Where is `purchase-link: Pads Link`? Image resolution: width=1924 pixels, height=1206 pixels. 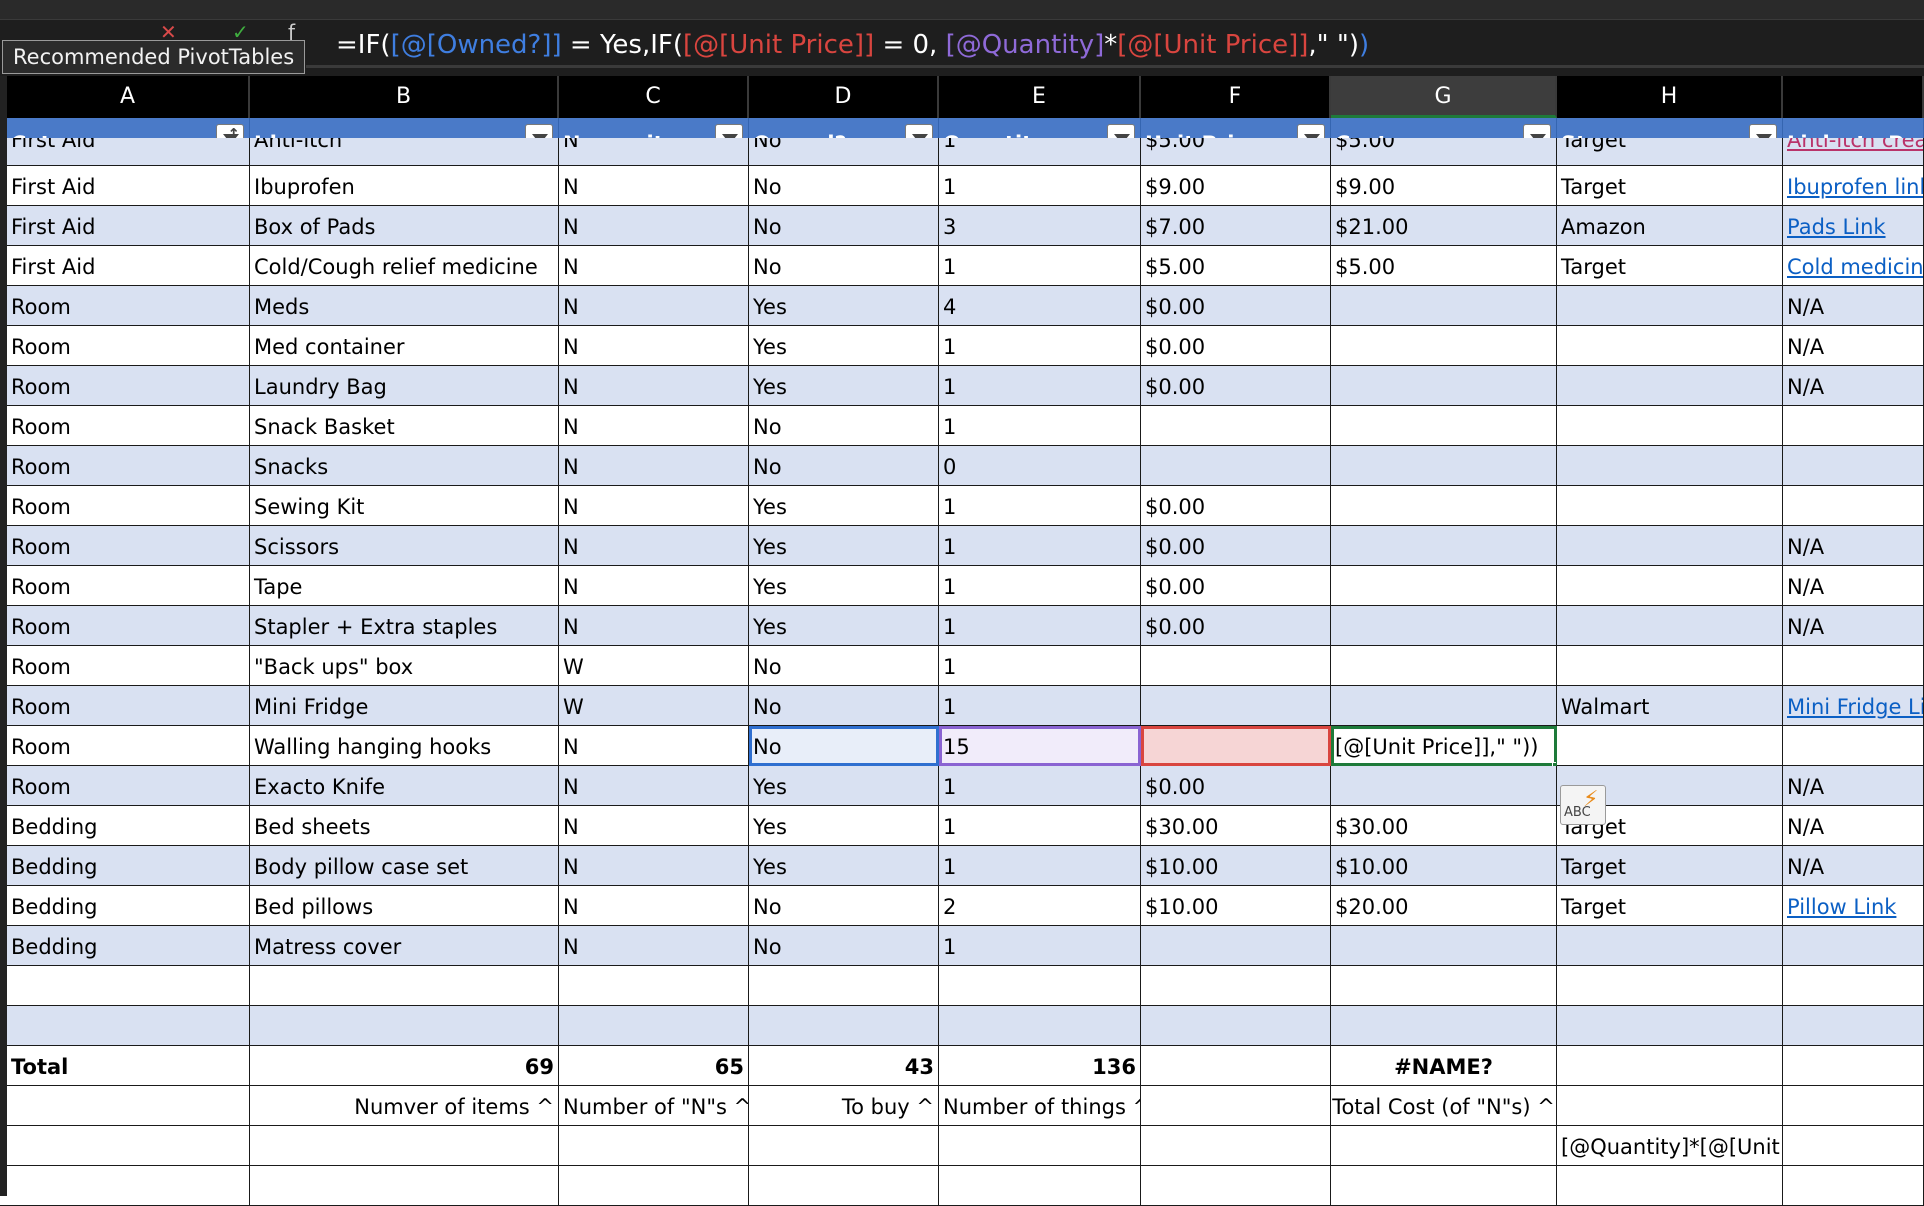
purchase-link: Pads Link is located at coordinates (1853, 226).